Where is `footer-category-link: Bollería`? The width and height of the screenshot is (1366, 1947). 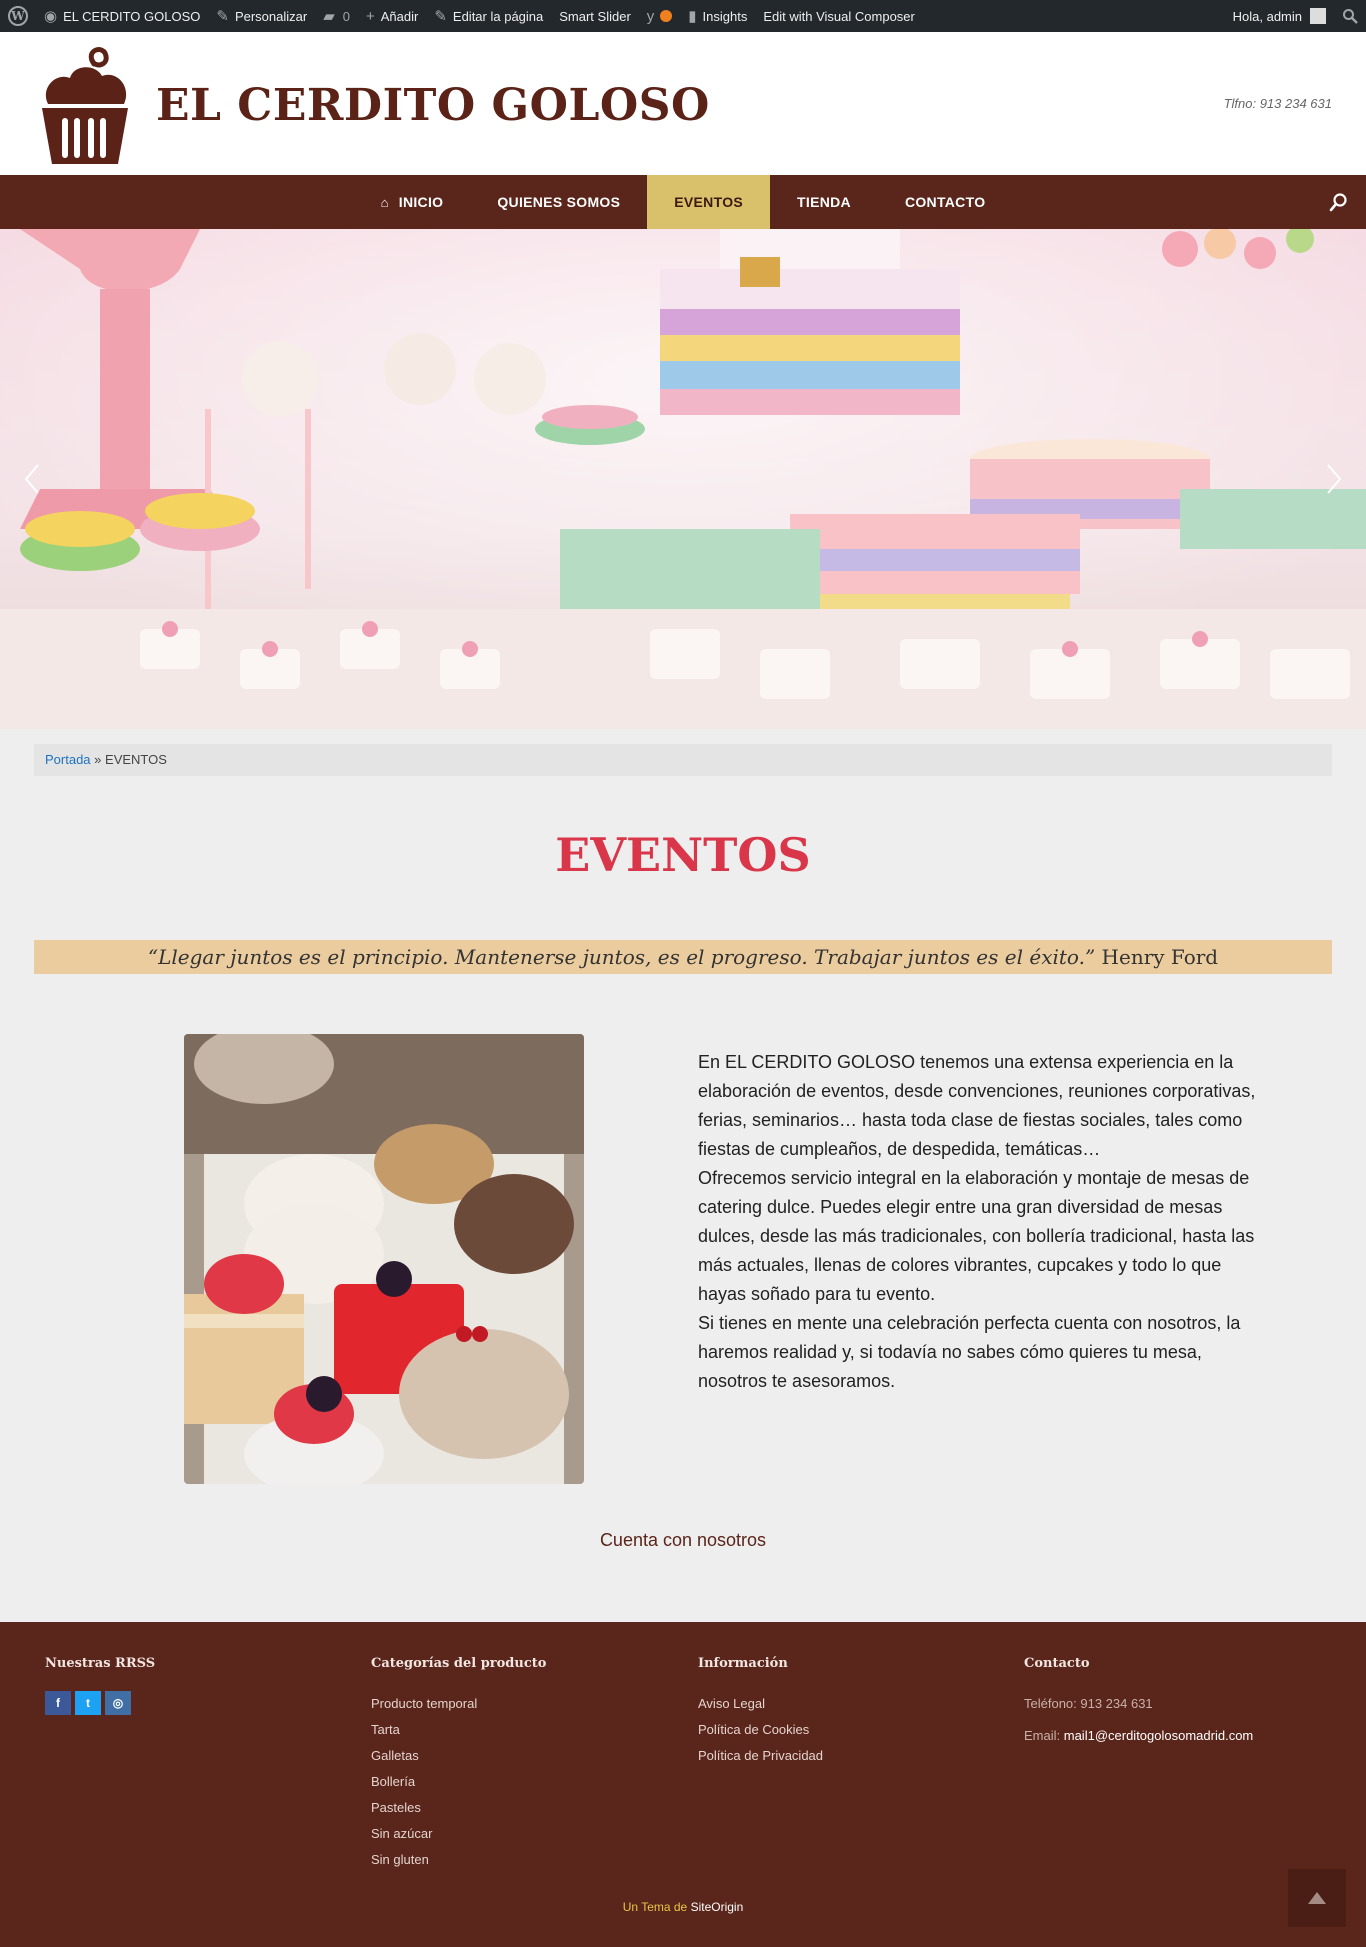
footer-category-link: Bollería is located at coordinates (521, 1782).